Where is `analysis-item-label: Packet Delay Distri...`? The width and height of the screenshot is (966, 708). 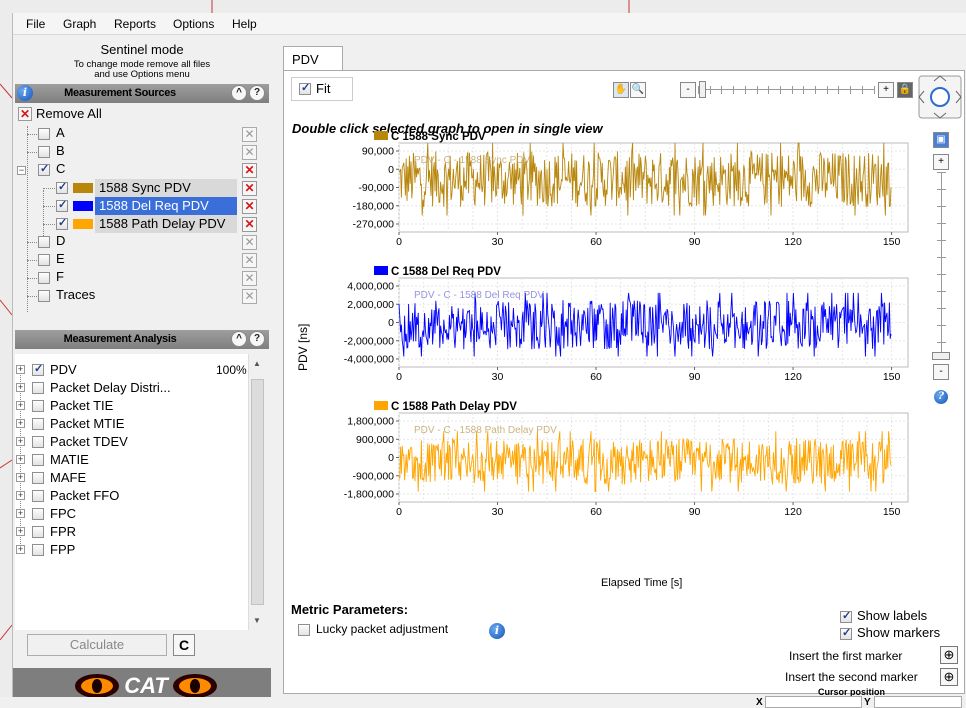
analysis-item-label: Packet Delay Distri... is located at coordinates (110, 389).